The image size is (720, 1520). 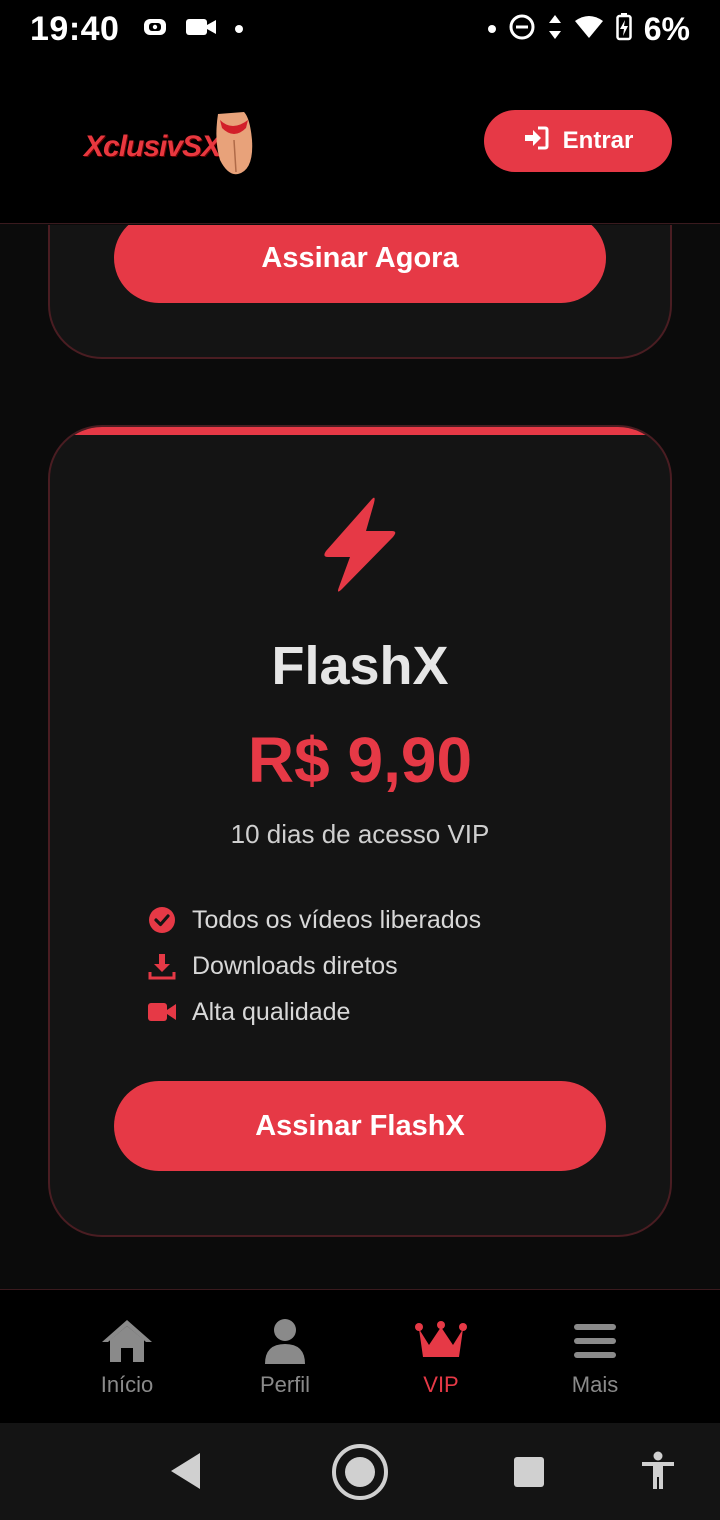 What do you see at coordinates (360, 29) in the screenshot?
I see `status-bar: 19:40 6%` at bounding box center [360, 29].